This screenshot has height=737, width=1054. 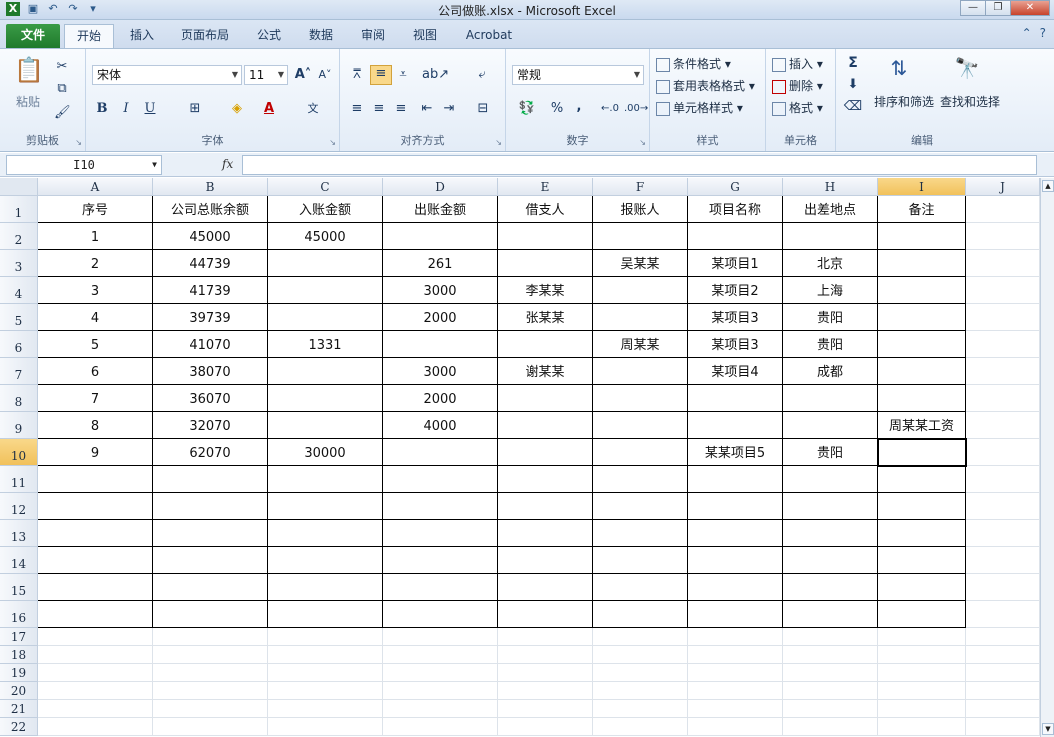 What do you see at coordinates (1003, 655) in the screenshot?
I see `cell-j18` at bounding box center [1003, 655].